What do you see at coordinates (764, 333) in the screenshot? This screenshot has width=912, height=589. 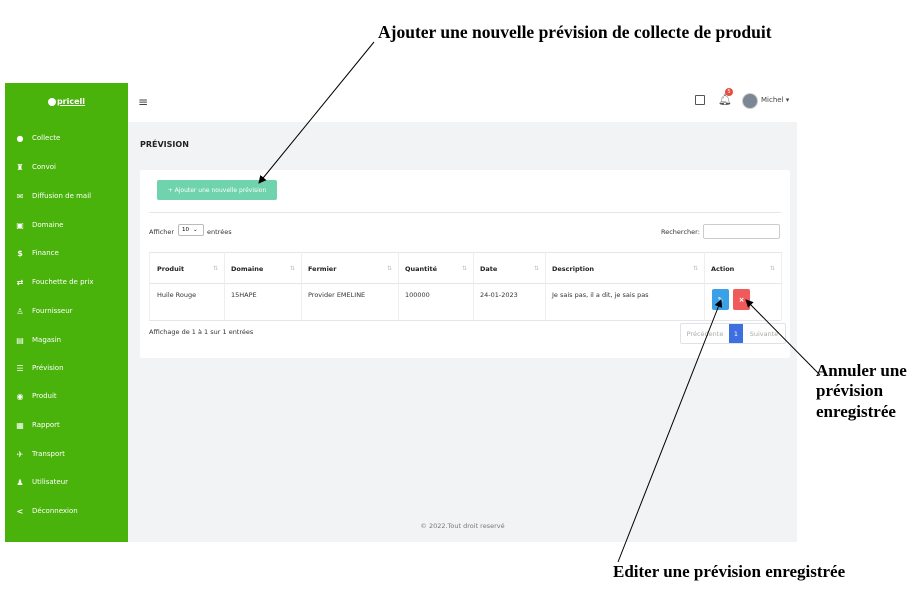 I see `pagination-next: Suivante` at bounding box center [764, 333].